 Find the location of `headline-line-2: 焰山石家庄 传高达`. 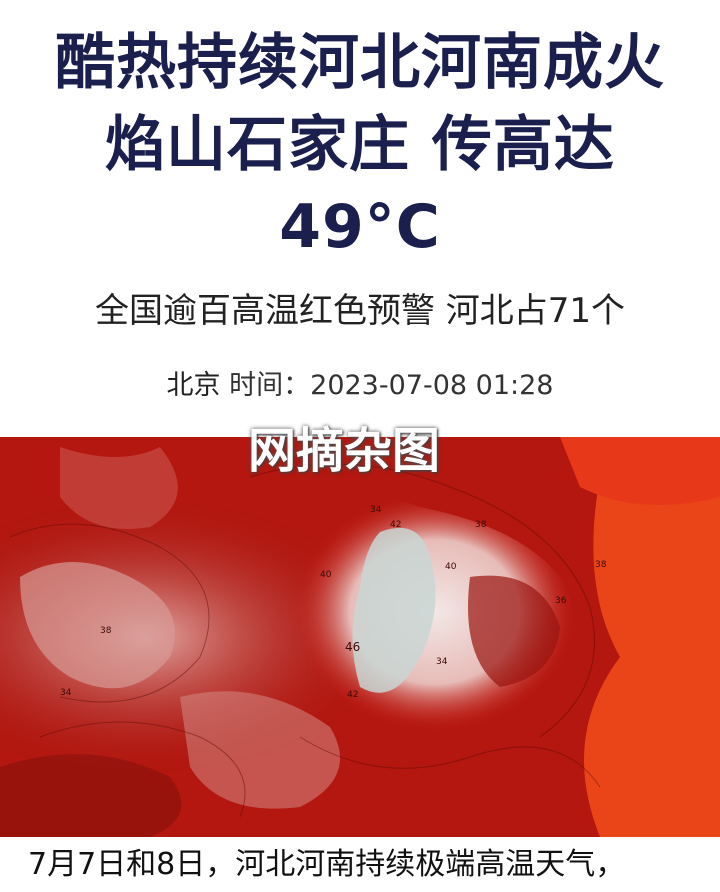

headline-line-2: 焰山石家庄 传高达 is located at coordinates (360, 145).